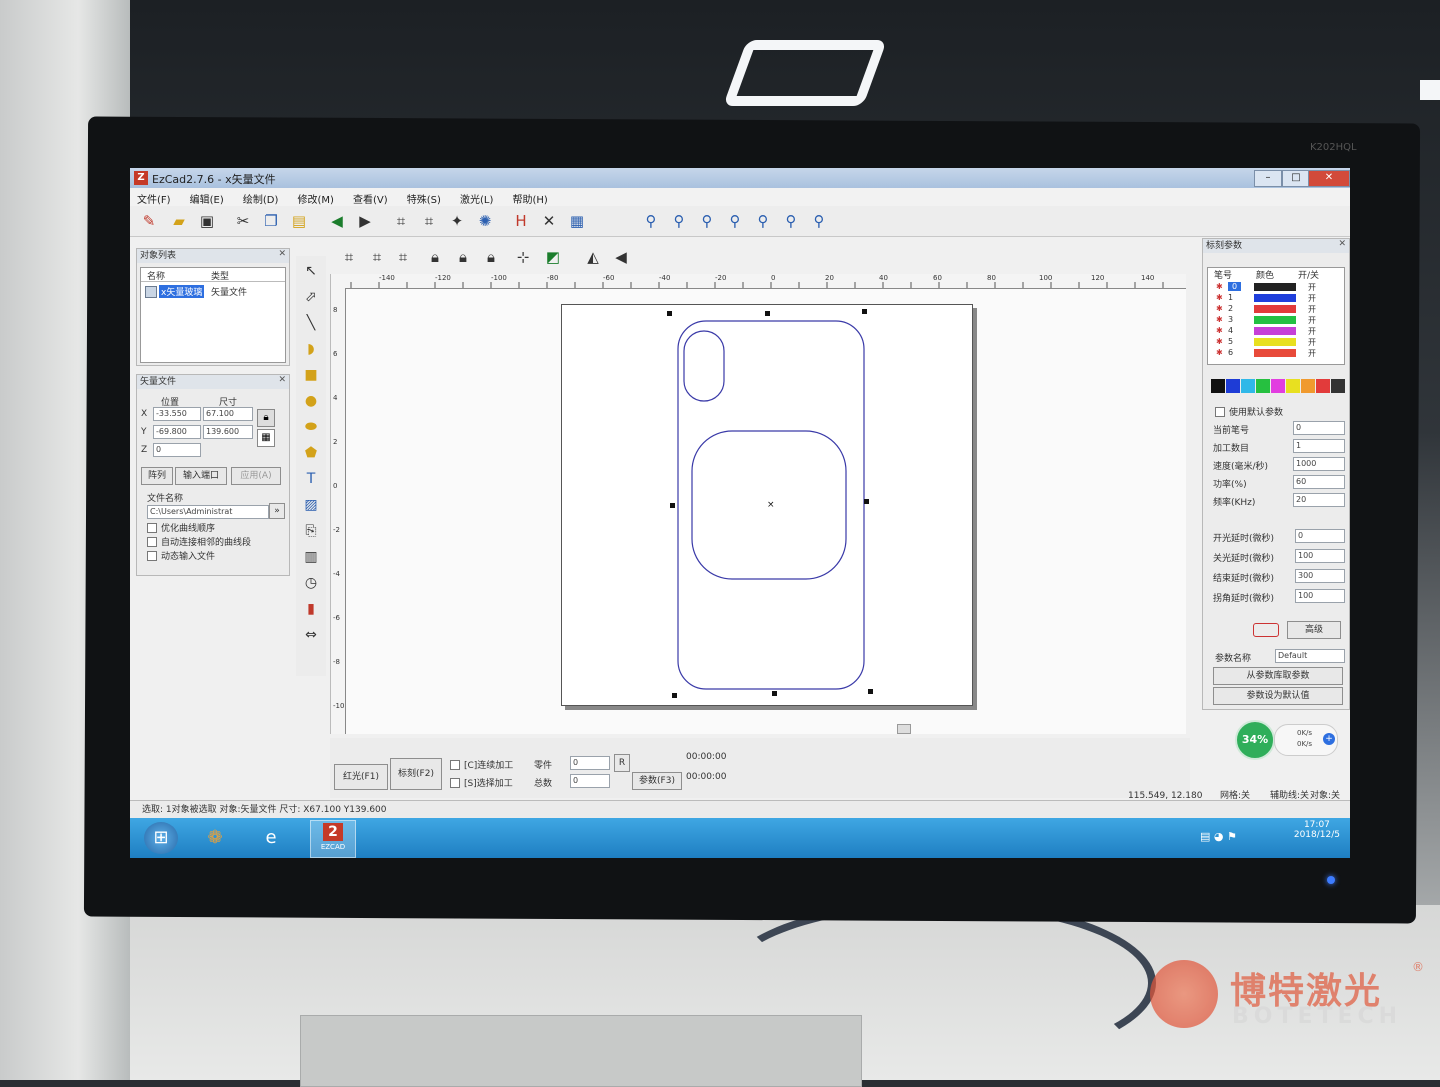 The width and height of the screenshot is (1440, 1087). I want to click on pen-row-4: ✱ 4 开, so click(1279, 331).